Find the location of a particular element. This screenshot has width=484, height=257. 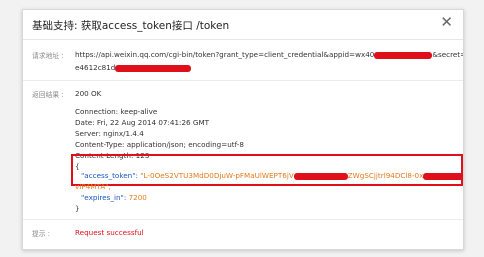

request-url-secret: &secret=0dd5 is located at coordinates (447, 54).